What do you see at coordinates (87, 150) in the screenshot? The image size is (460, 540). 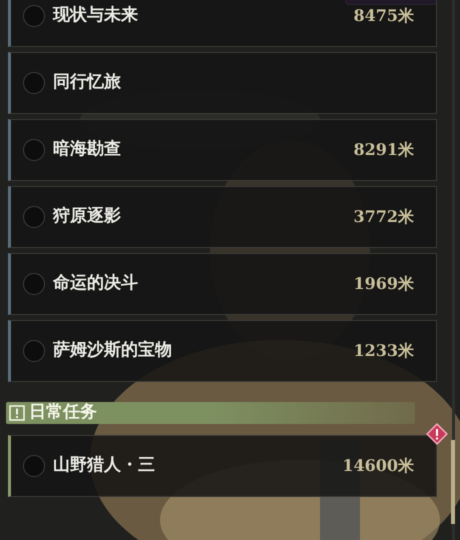 I see `quest-name: 暗海勘查` at bounding box center [87, 150].